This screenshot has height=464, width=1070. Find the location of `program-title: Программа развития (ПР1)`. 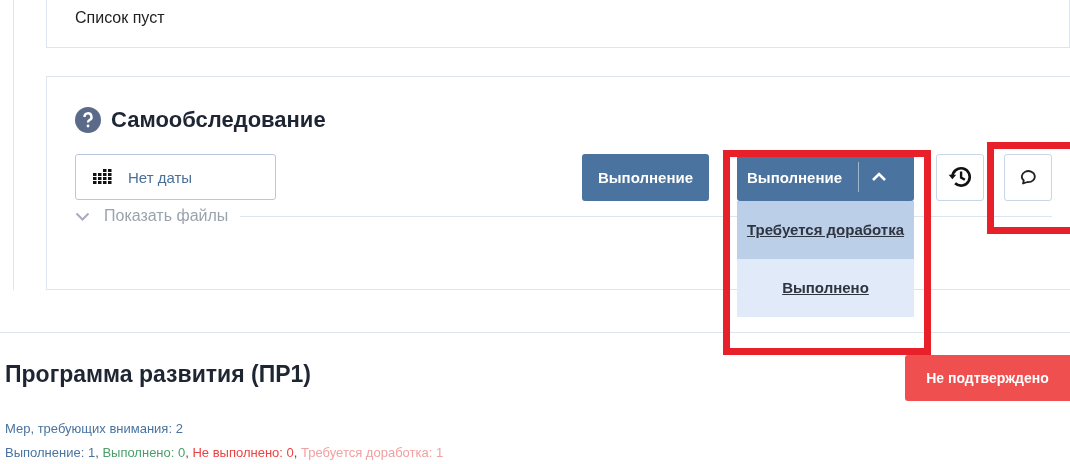

program-title: Программа развития (ПР1) is located at coordinates (158, 374).